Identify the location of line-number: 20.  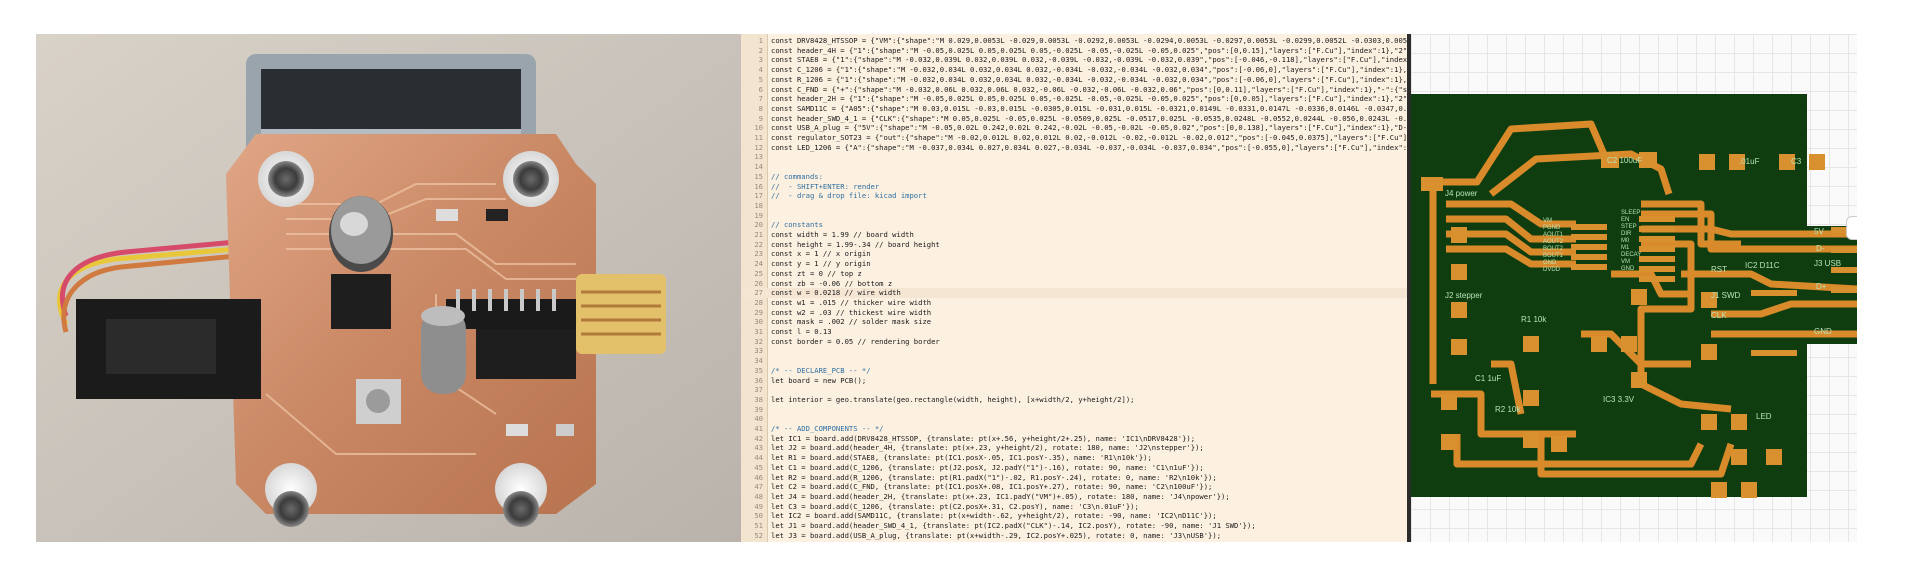
(758, 225).